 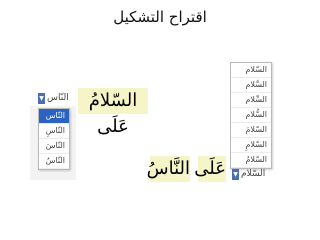 What do you see at coordinates (251, 145) in the screenshot?
I see `option-item: السّلامِ` at bounding box center [251, 145].